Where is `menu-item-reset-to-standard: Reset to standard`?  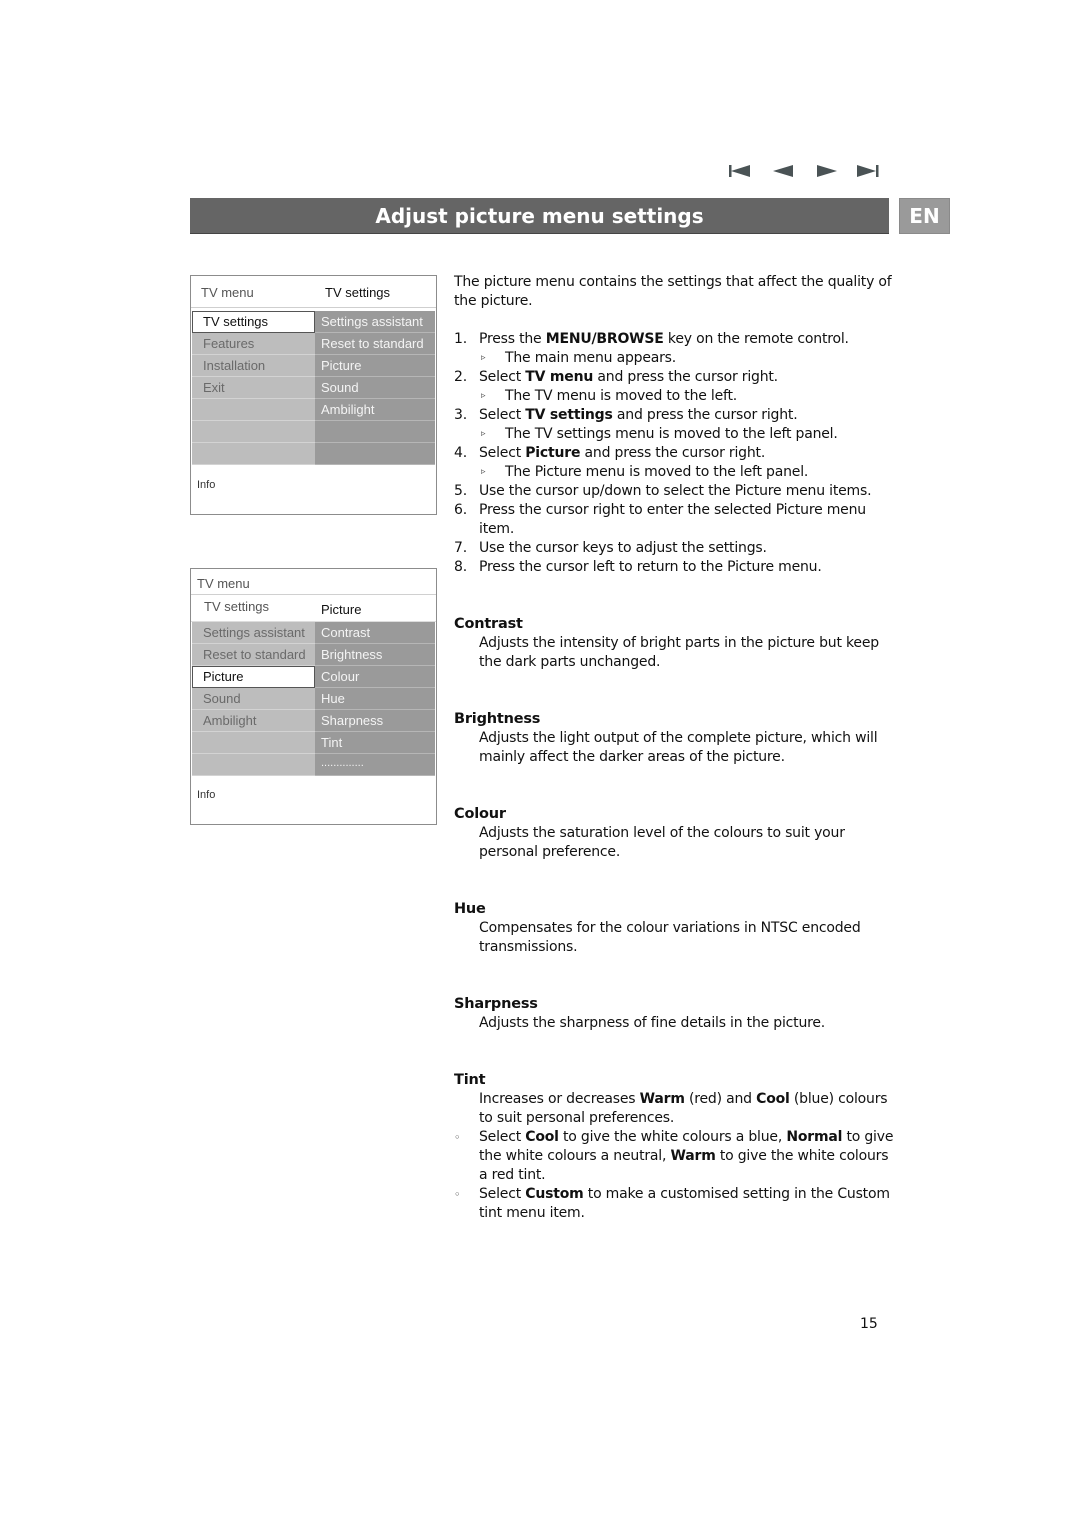
menu-item-reset-to-standard: Reset to standard is located at coordinates (253, 655).